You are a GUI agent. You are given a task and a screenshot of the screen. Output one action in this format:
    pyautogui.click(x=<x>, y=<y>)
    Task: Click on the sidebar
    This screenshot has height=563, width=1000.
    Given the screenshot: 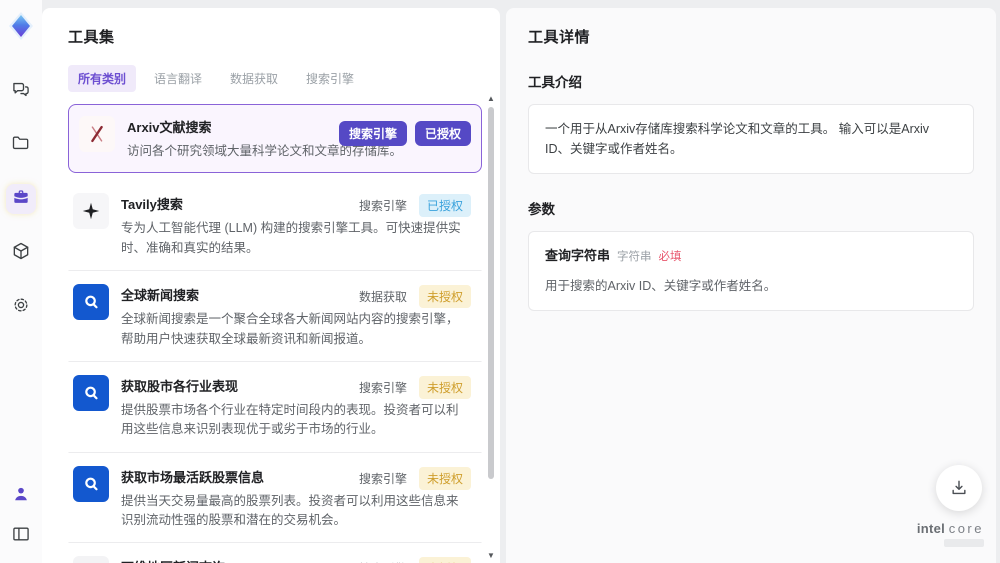 What is the action you would take?
    pyautogui.click(x=21, y=281)
    